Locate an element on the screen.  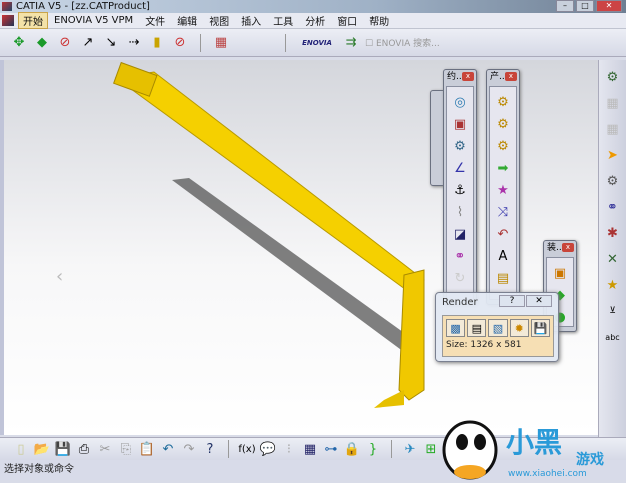
snap-icon: ◆ is located at coordinates (42, 43).